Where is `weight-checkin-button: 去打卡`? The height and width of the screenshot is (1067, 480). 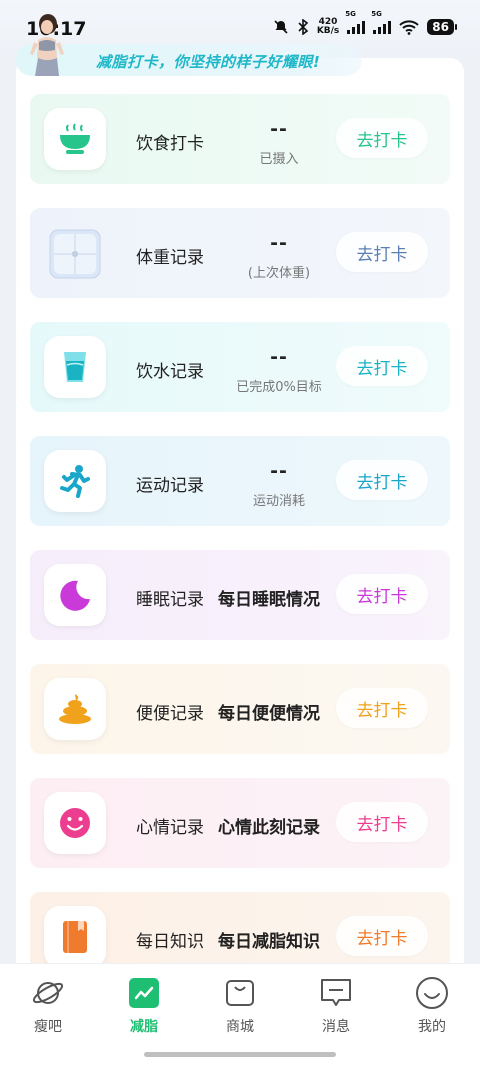
weight-checkin-button: 去打卡 is located at coordinates (382, 252).